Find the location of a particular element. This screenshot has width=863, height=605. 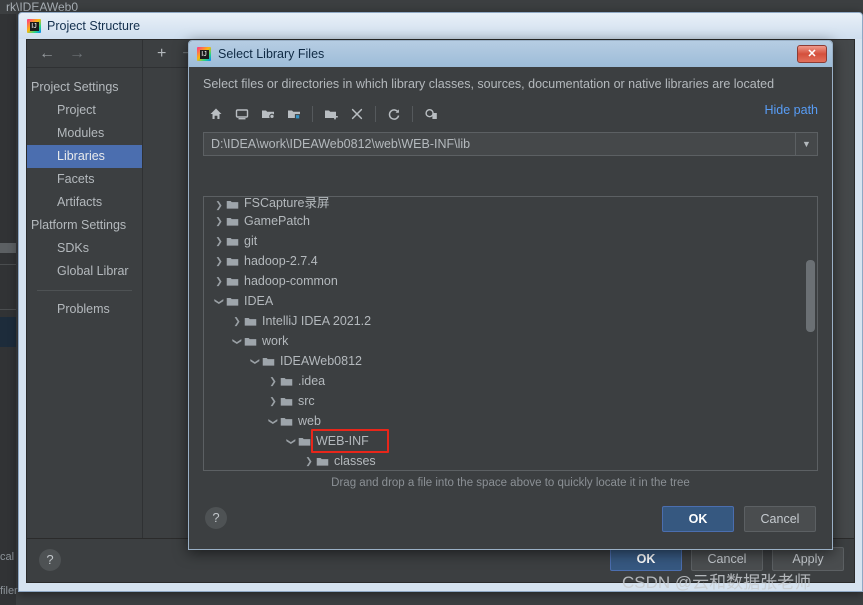

project-structure-titlebar: IJ Project Structure is located at coordinates (440, 26).